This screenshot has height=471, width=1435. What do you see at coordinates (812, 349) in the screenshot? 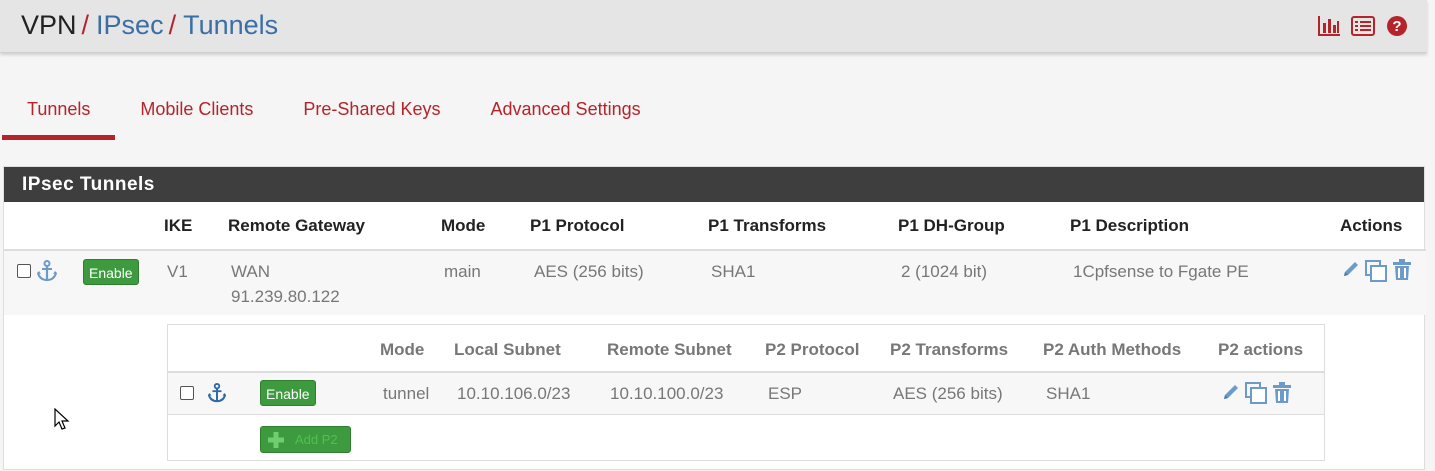
I see `p2-col-protocol: P2 Protocol` at bounding box center [812, 349].